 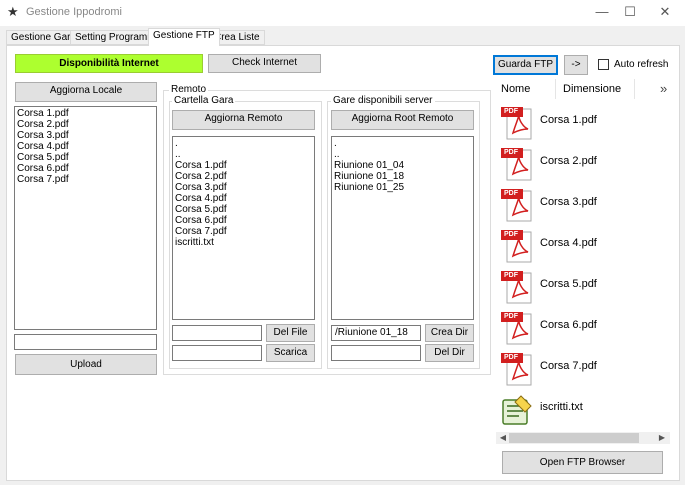 I want to click on scroll-thumb, so click(x=574, y=438).